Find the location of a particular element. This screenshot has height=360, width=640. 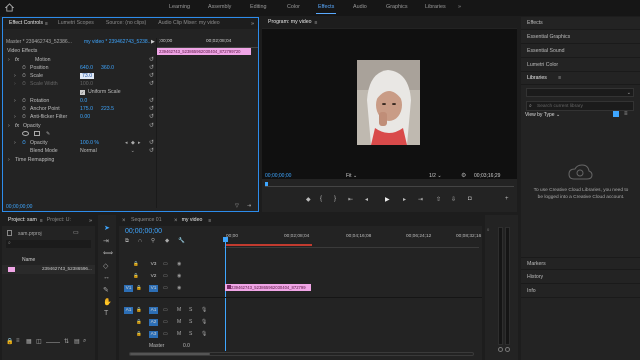

extract-icon: ⇩ is located at coordinates (453, 199).